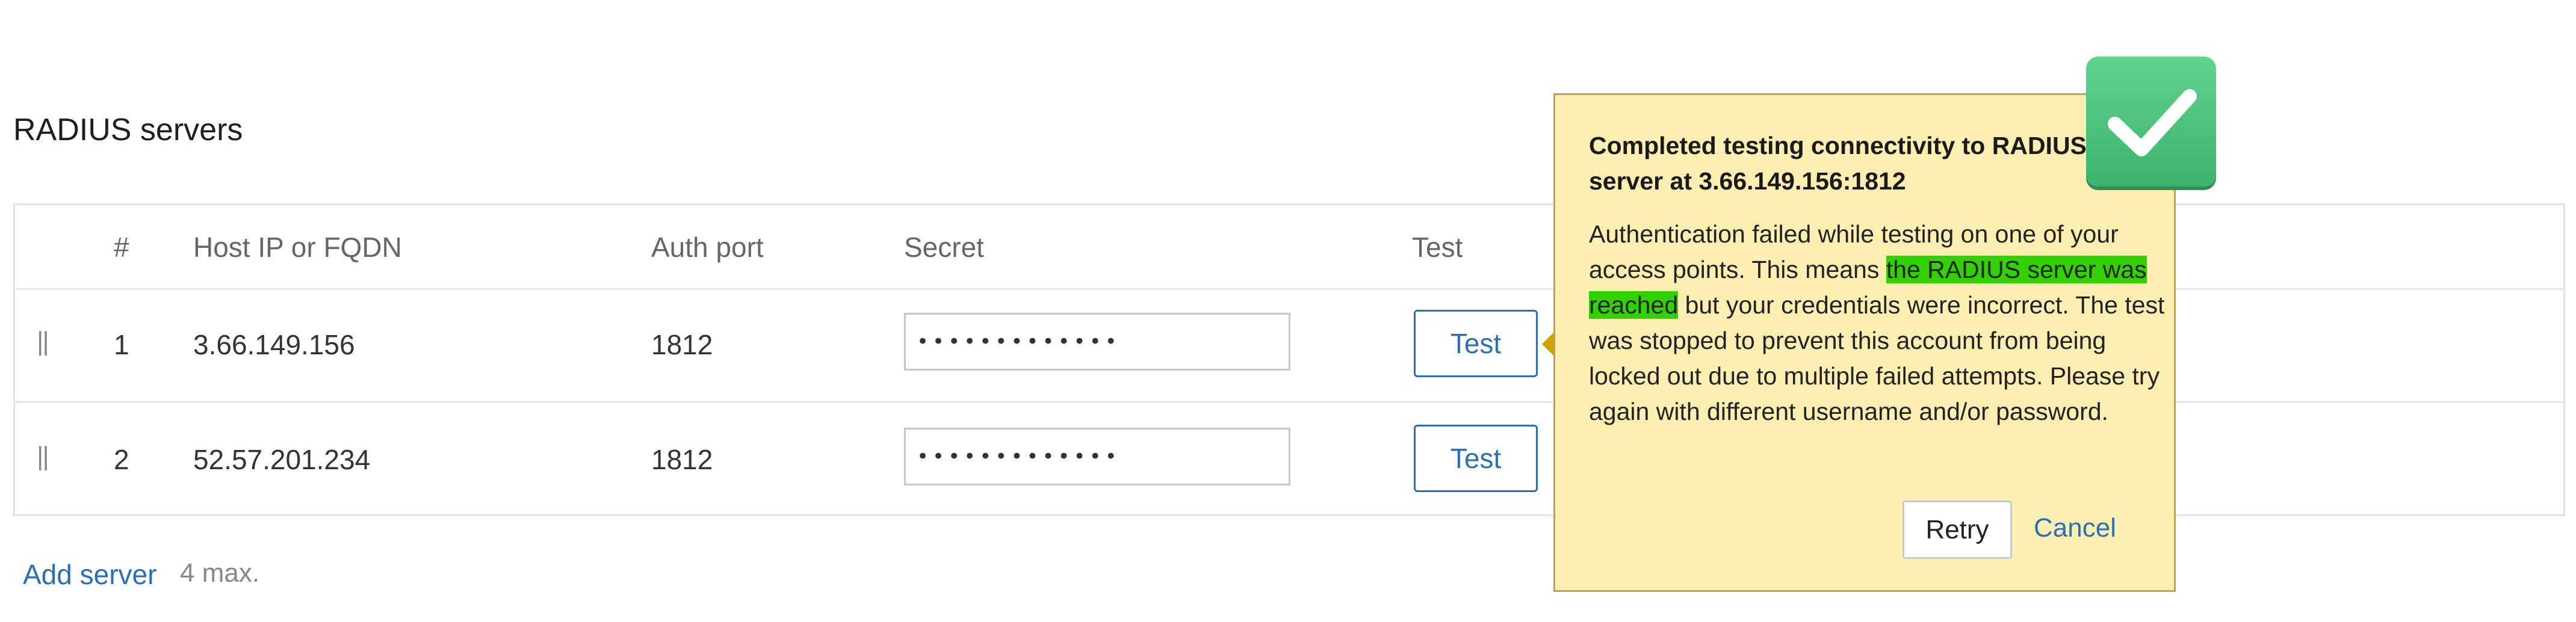  I want to click on header-secret: Secret, so click(944, 247).